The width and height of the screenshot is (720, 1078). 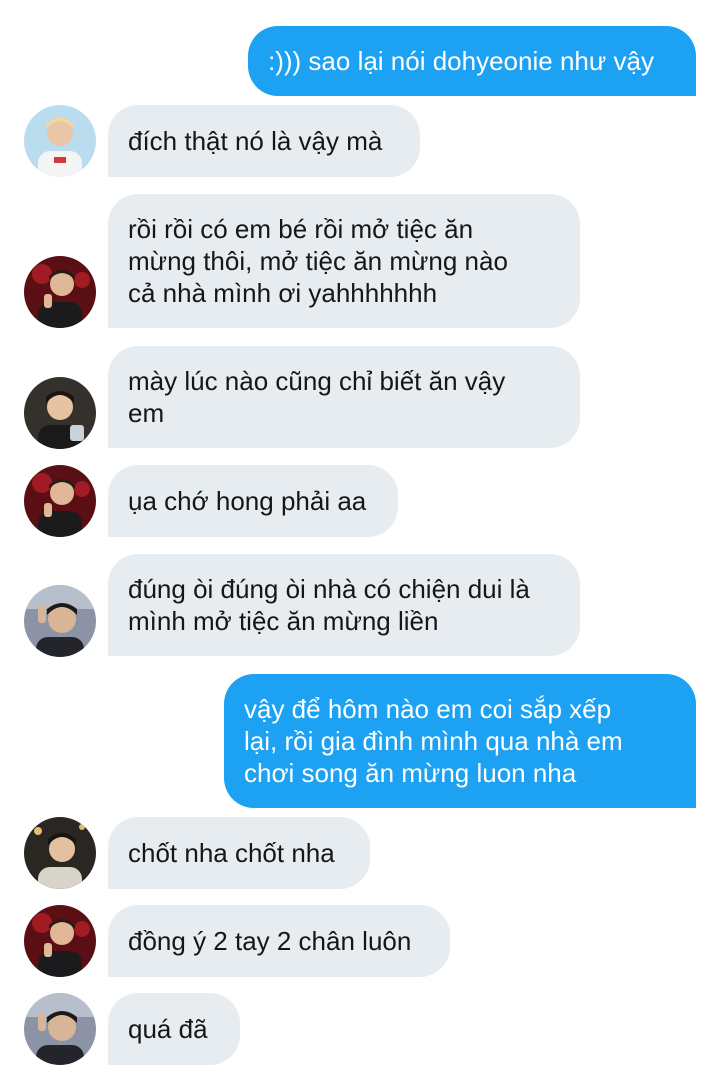 I want to click on message-text: chốt nha chốt nha, so click(x=231, y=853).